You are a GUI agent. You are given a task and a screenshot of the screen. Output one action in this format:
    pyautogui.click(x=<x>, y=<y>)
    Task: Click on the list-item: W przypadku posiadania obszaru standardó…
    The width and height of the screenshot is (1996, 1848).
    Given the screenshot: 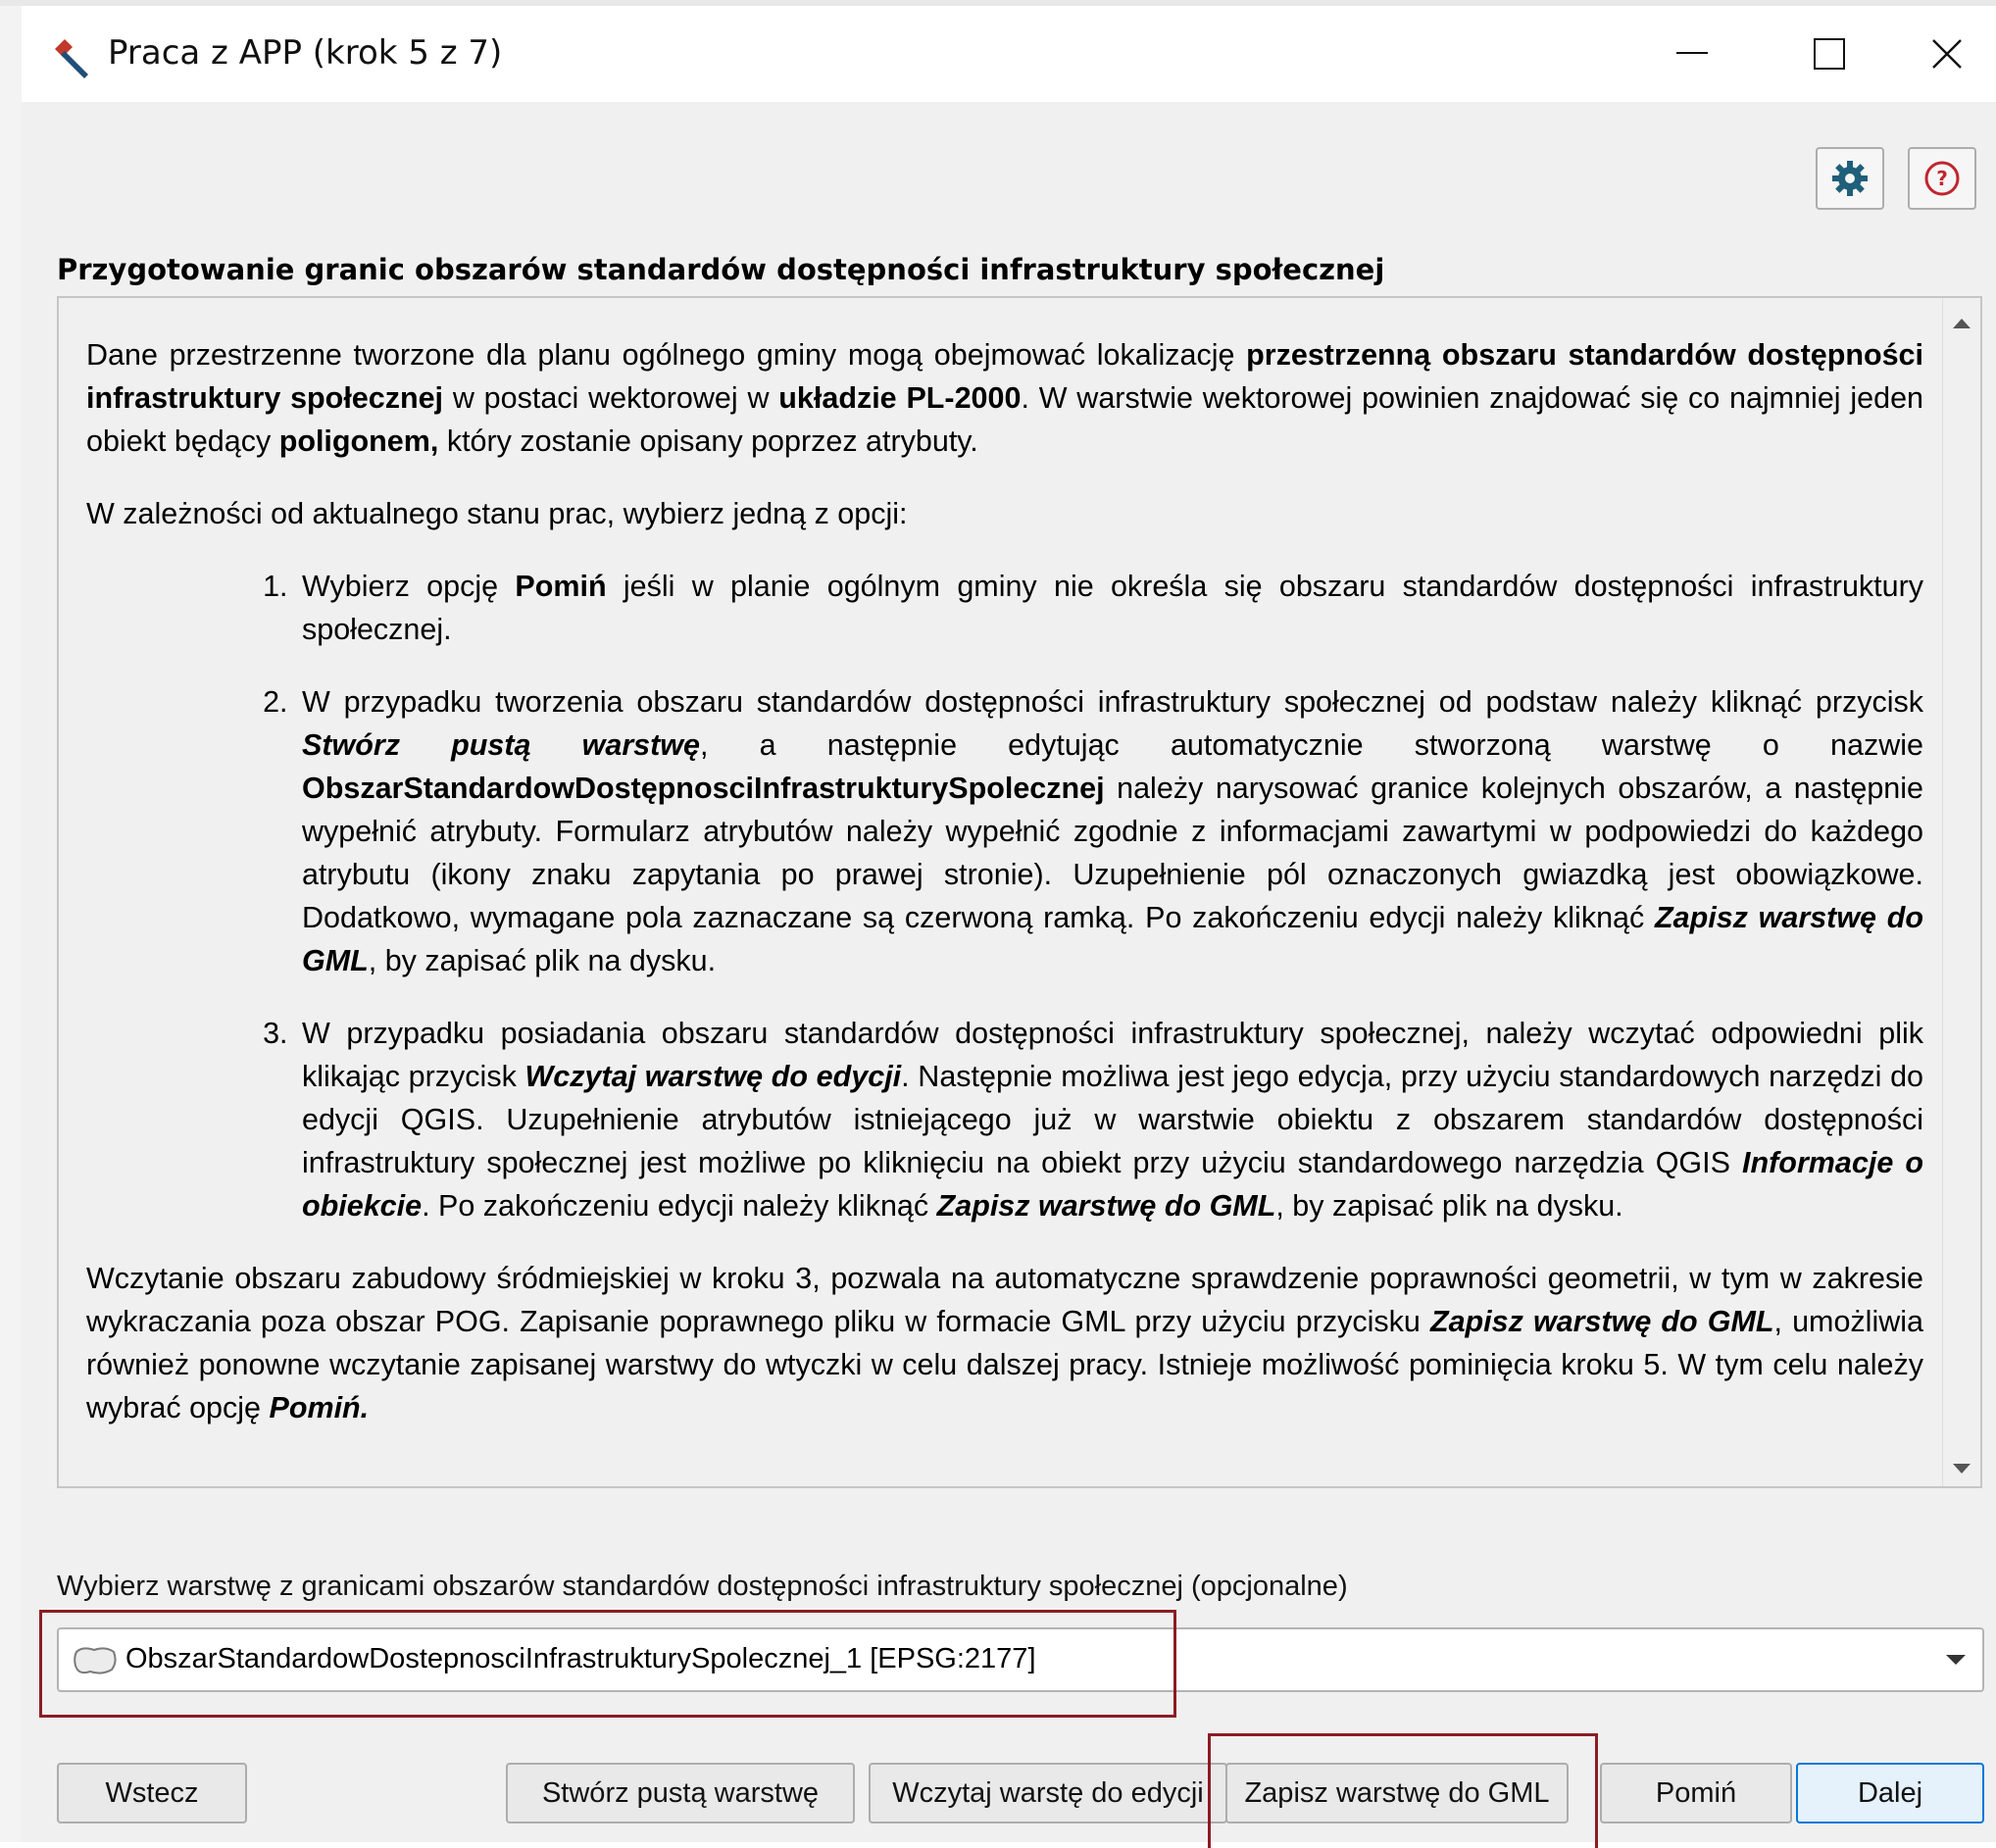 What is the action you would take?
    pyautogui.click(x=1109, y=1119)
    